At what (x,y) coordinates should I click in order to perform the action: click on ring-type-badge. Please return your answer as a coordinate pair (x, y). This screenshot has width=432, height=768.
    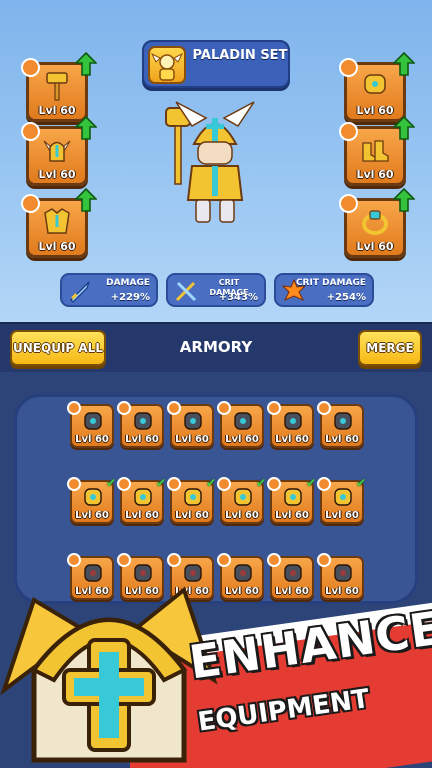
    Looking at the image, I should click on (348, 203).